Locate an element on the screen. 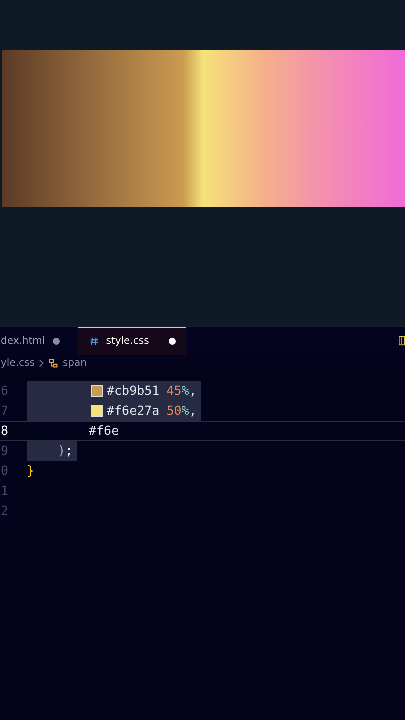 The image size is (405, 720). code-token: } is located at coordinates (31, 471).